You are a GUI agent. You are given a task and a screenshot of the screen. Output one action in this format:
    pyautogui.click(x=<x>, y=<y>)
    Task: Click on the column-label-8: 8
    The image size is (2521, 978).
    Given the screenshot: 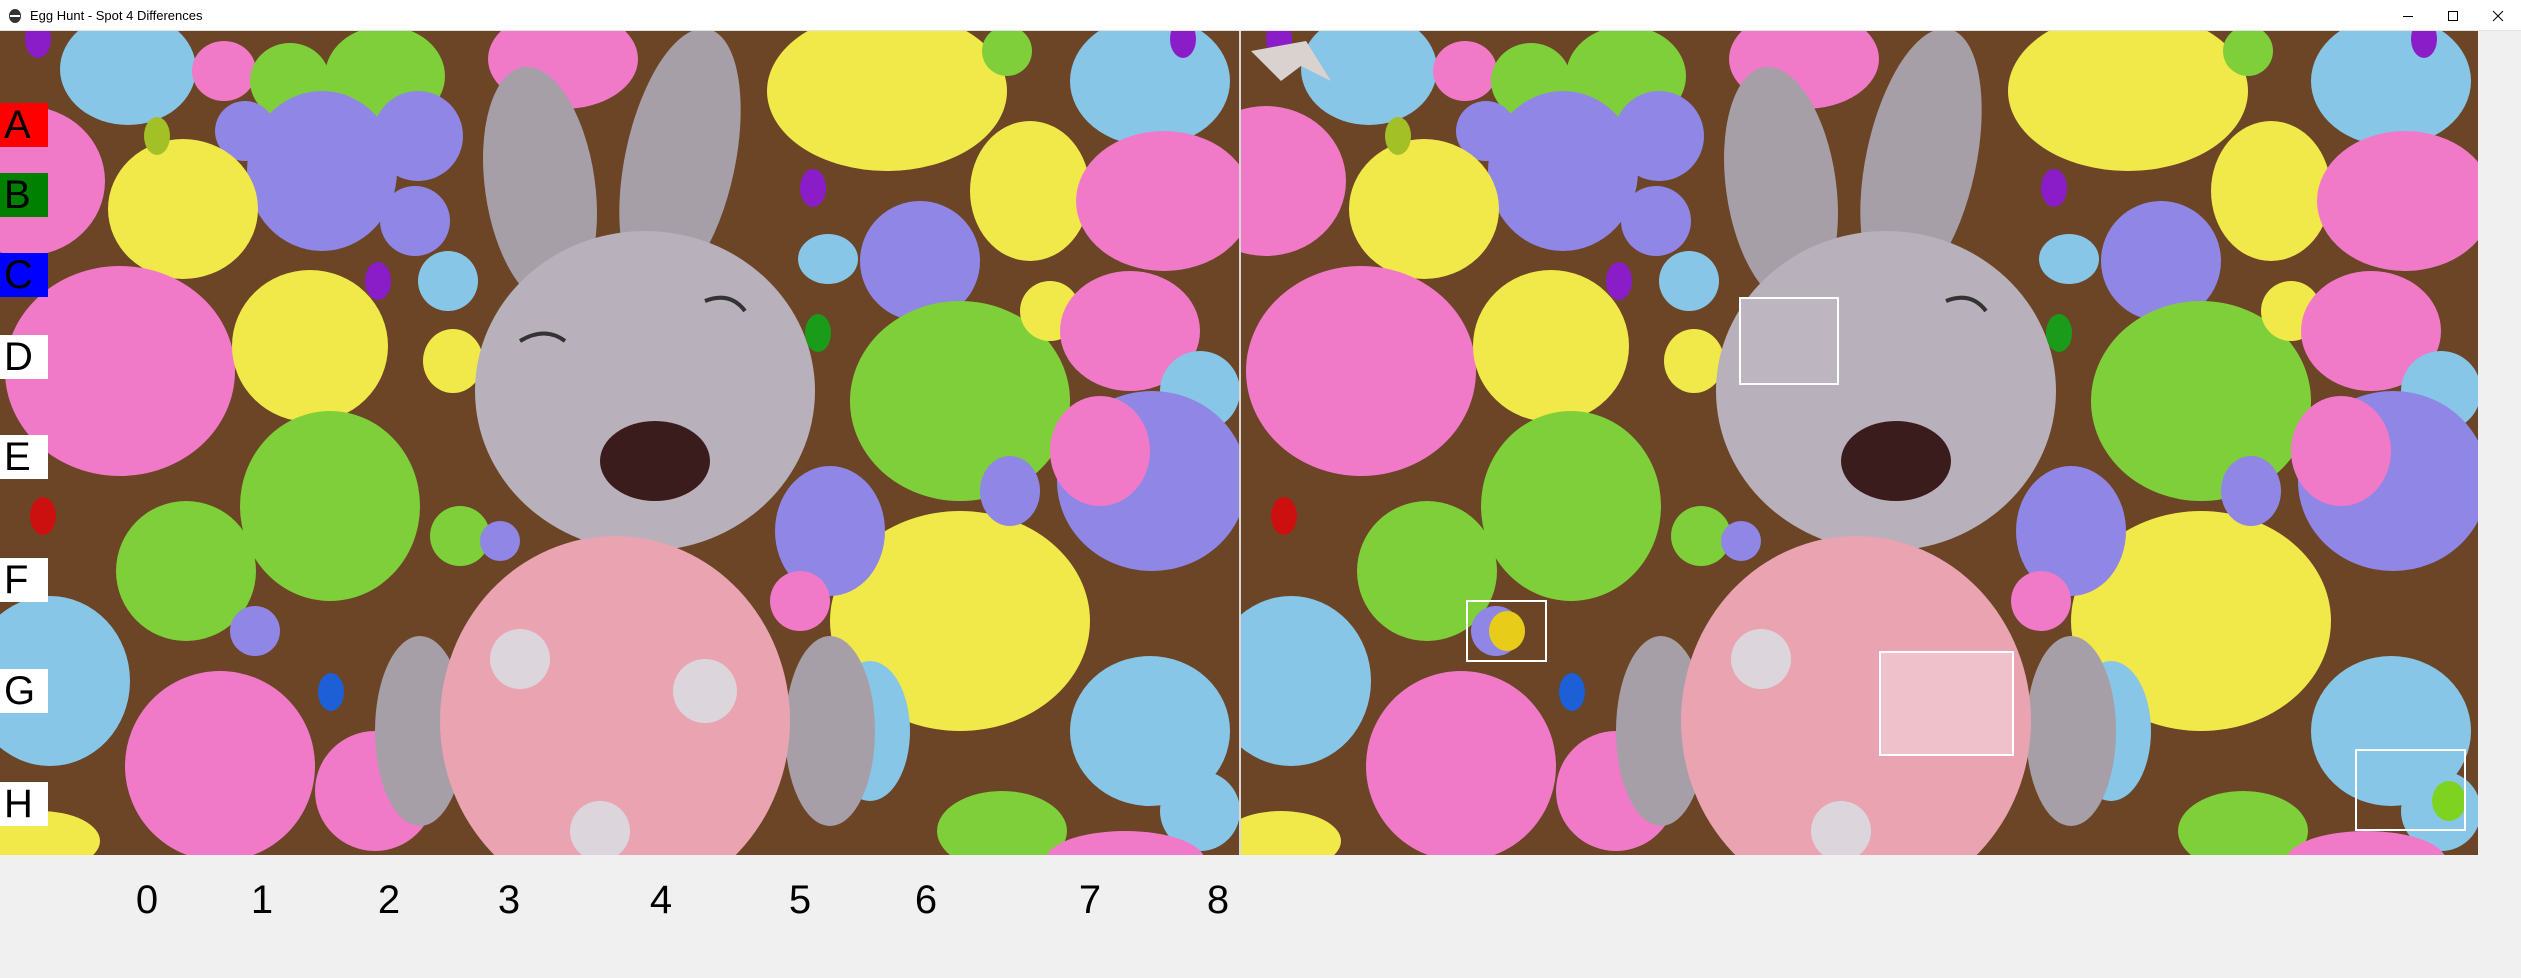 What is the action you would take?
    pyautogui.click(x=1218, y=900)
    